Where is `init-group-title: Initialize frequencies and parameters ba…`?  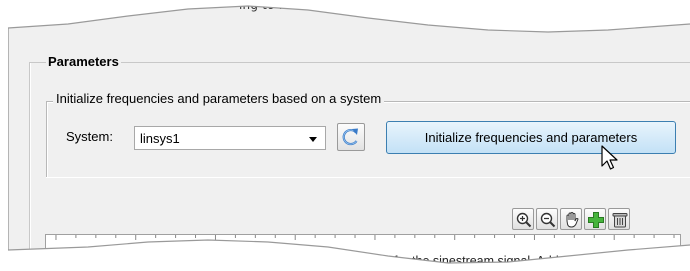 init-group-title: Initialize frequencies and parameters ba… is located at coordinates (219, 98).